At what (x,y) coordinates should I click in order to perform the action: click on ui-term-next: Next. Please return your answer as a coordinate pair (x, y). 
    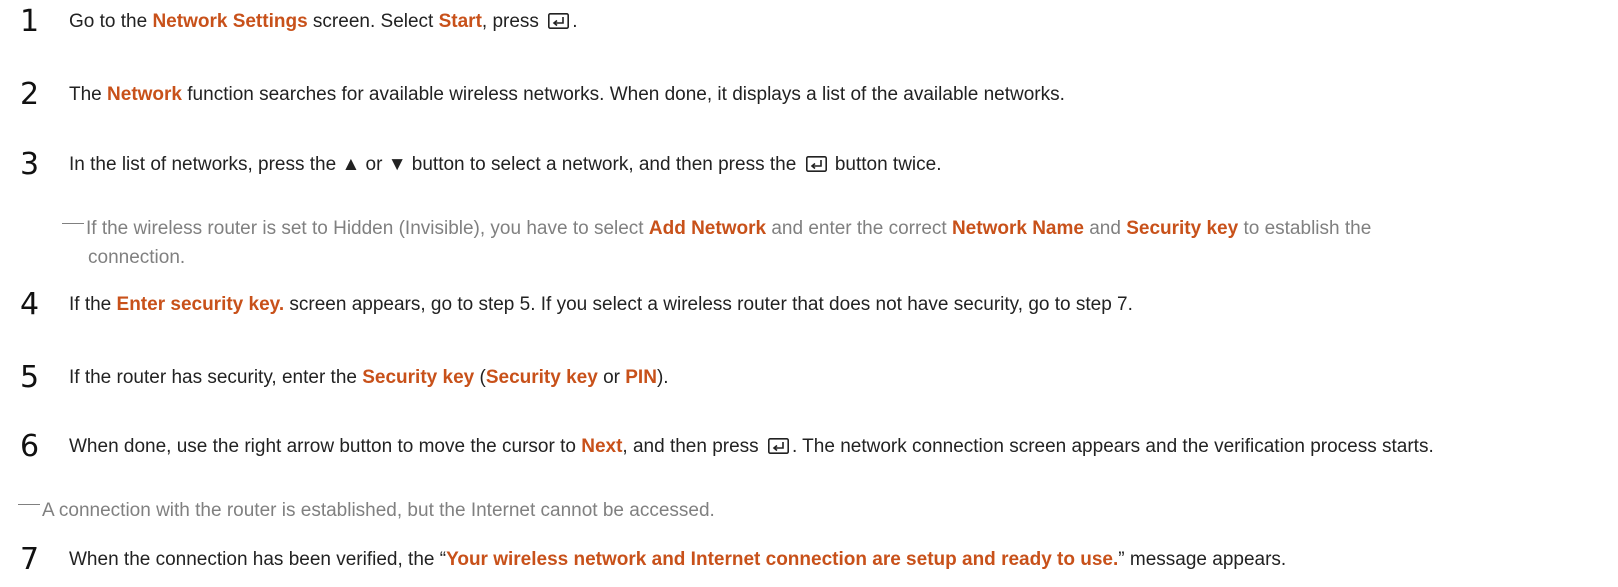
    Looking at the image, I should click on (602, 446).